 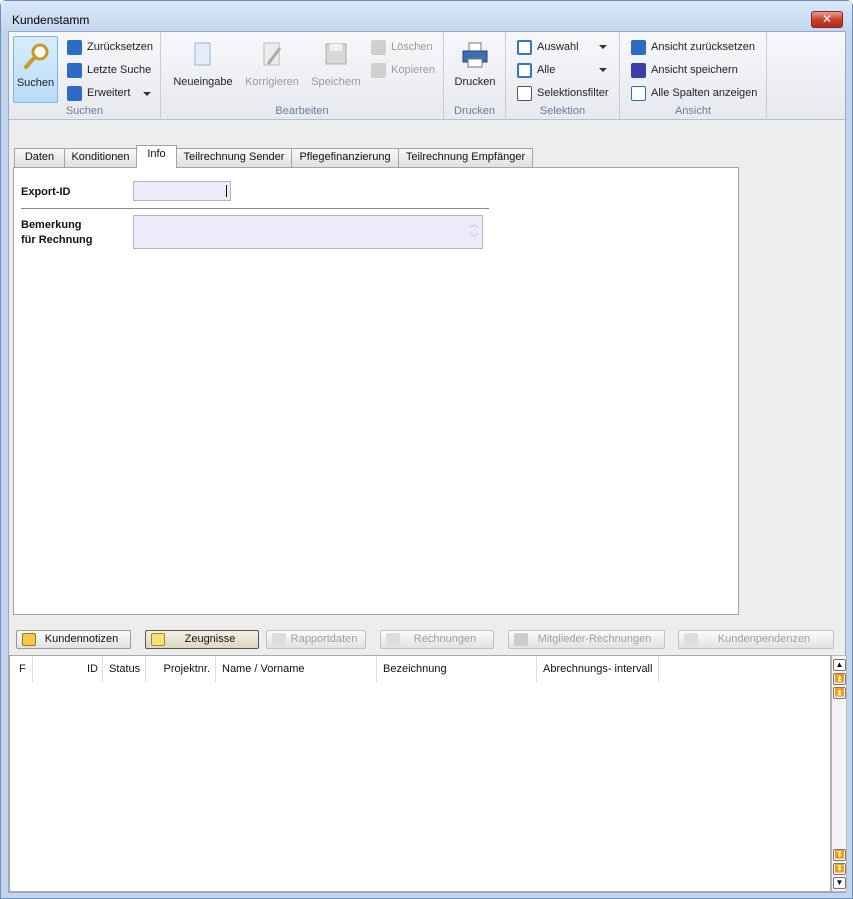 I want to click on list-all-icon, so click(x=524, y=70).